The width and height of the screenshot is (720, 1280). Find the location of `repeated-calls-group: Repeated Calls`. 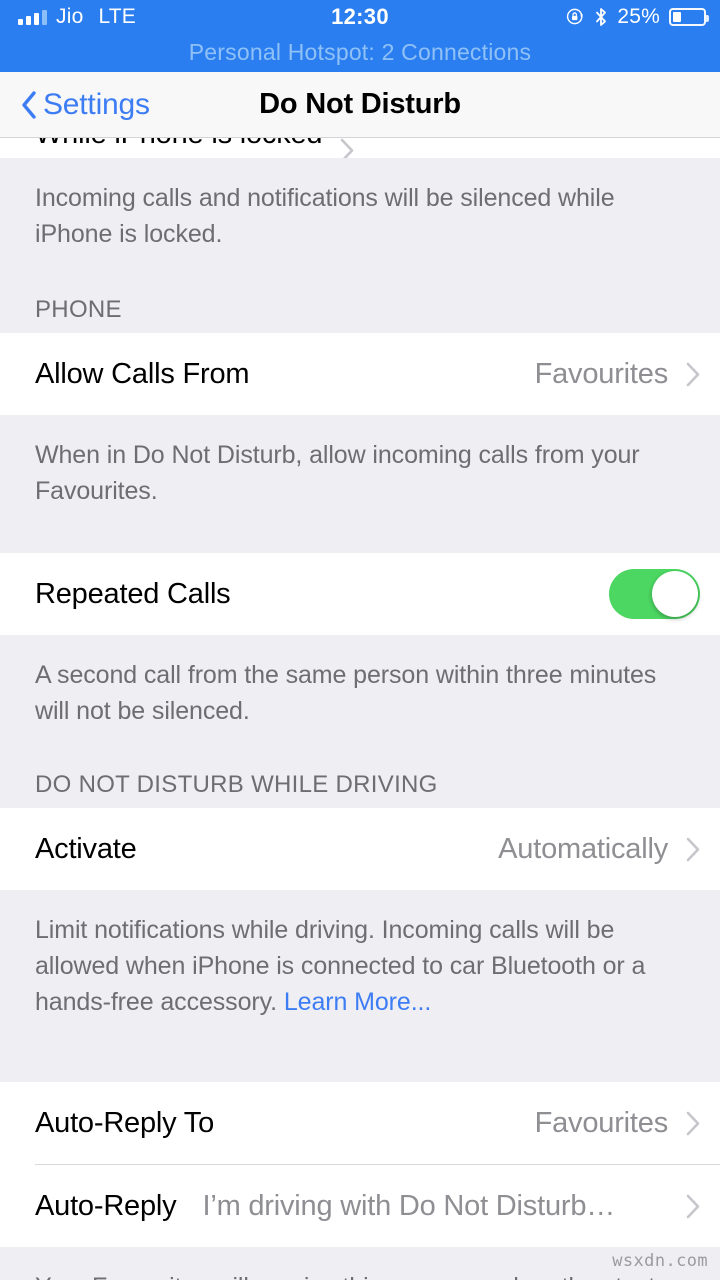

repeated-calls-group: Repeated Calls is located at coordinates (360, 594).